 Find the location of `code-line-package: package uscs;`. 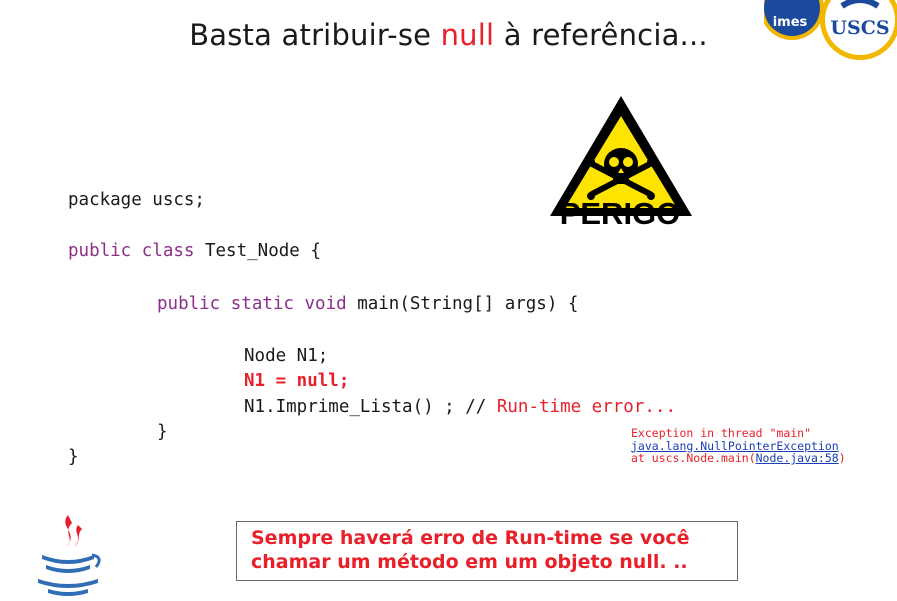

code-line-package: package uscs; is located at coordinates (136, 200).